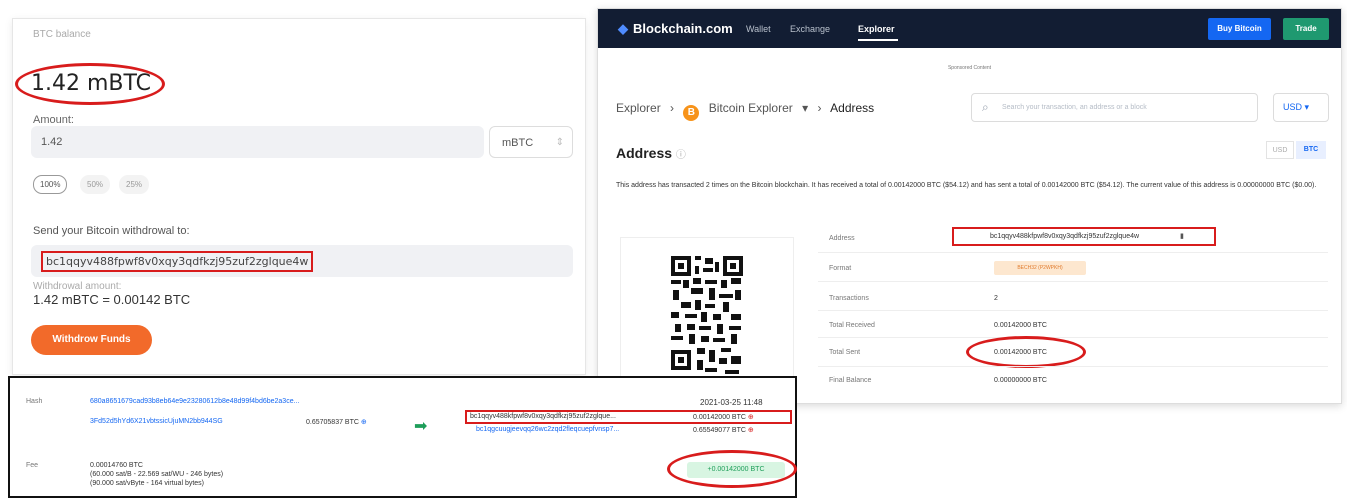  What do you see at coordinates (840, 268) in the screenshot?
I see `format-row-label: Format` at bounding box center [840, 268].